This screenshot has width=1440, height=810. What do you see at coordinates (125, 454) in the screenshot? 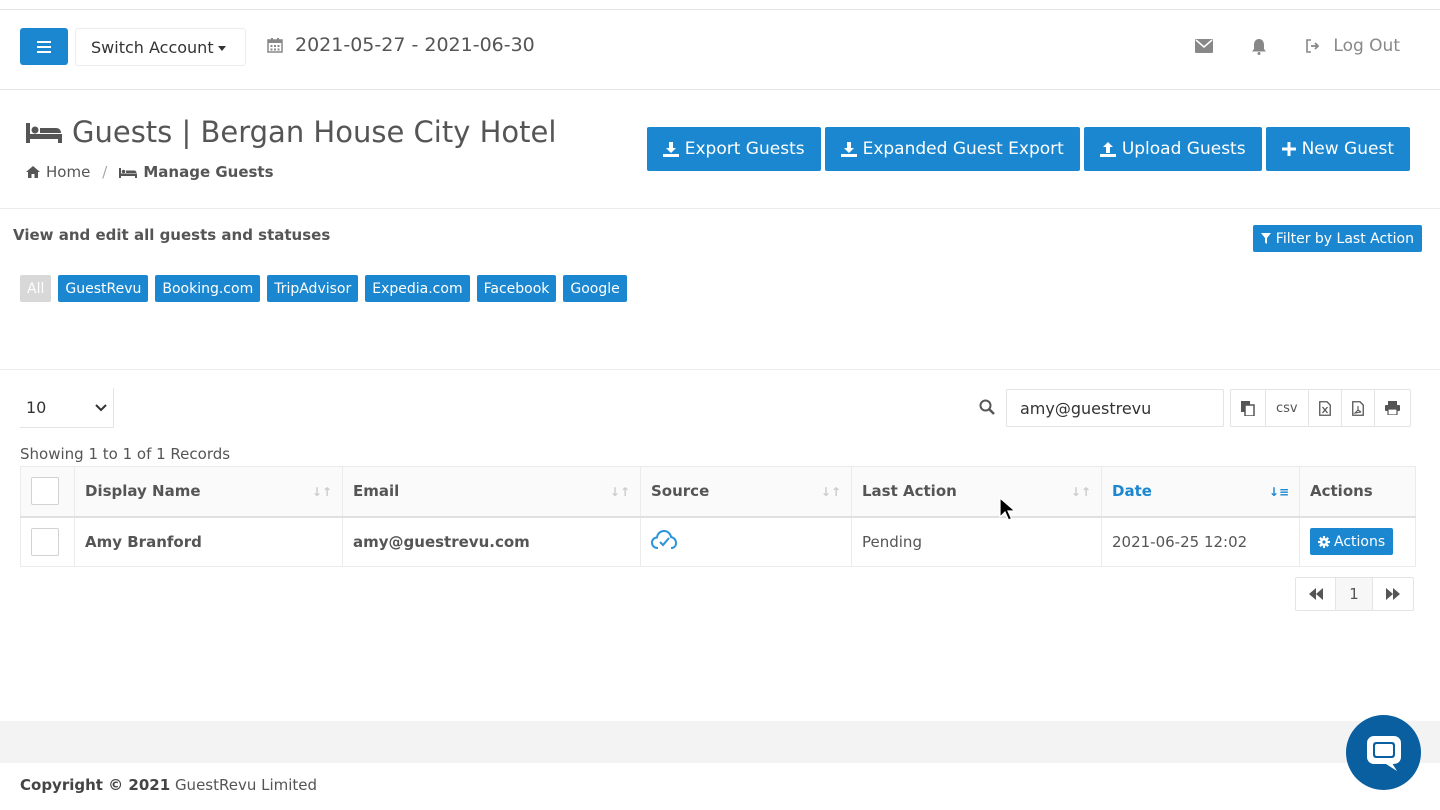
I see `records-info: Showing 1 to 1 of 1 Records` at bounding box center [125, 454].